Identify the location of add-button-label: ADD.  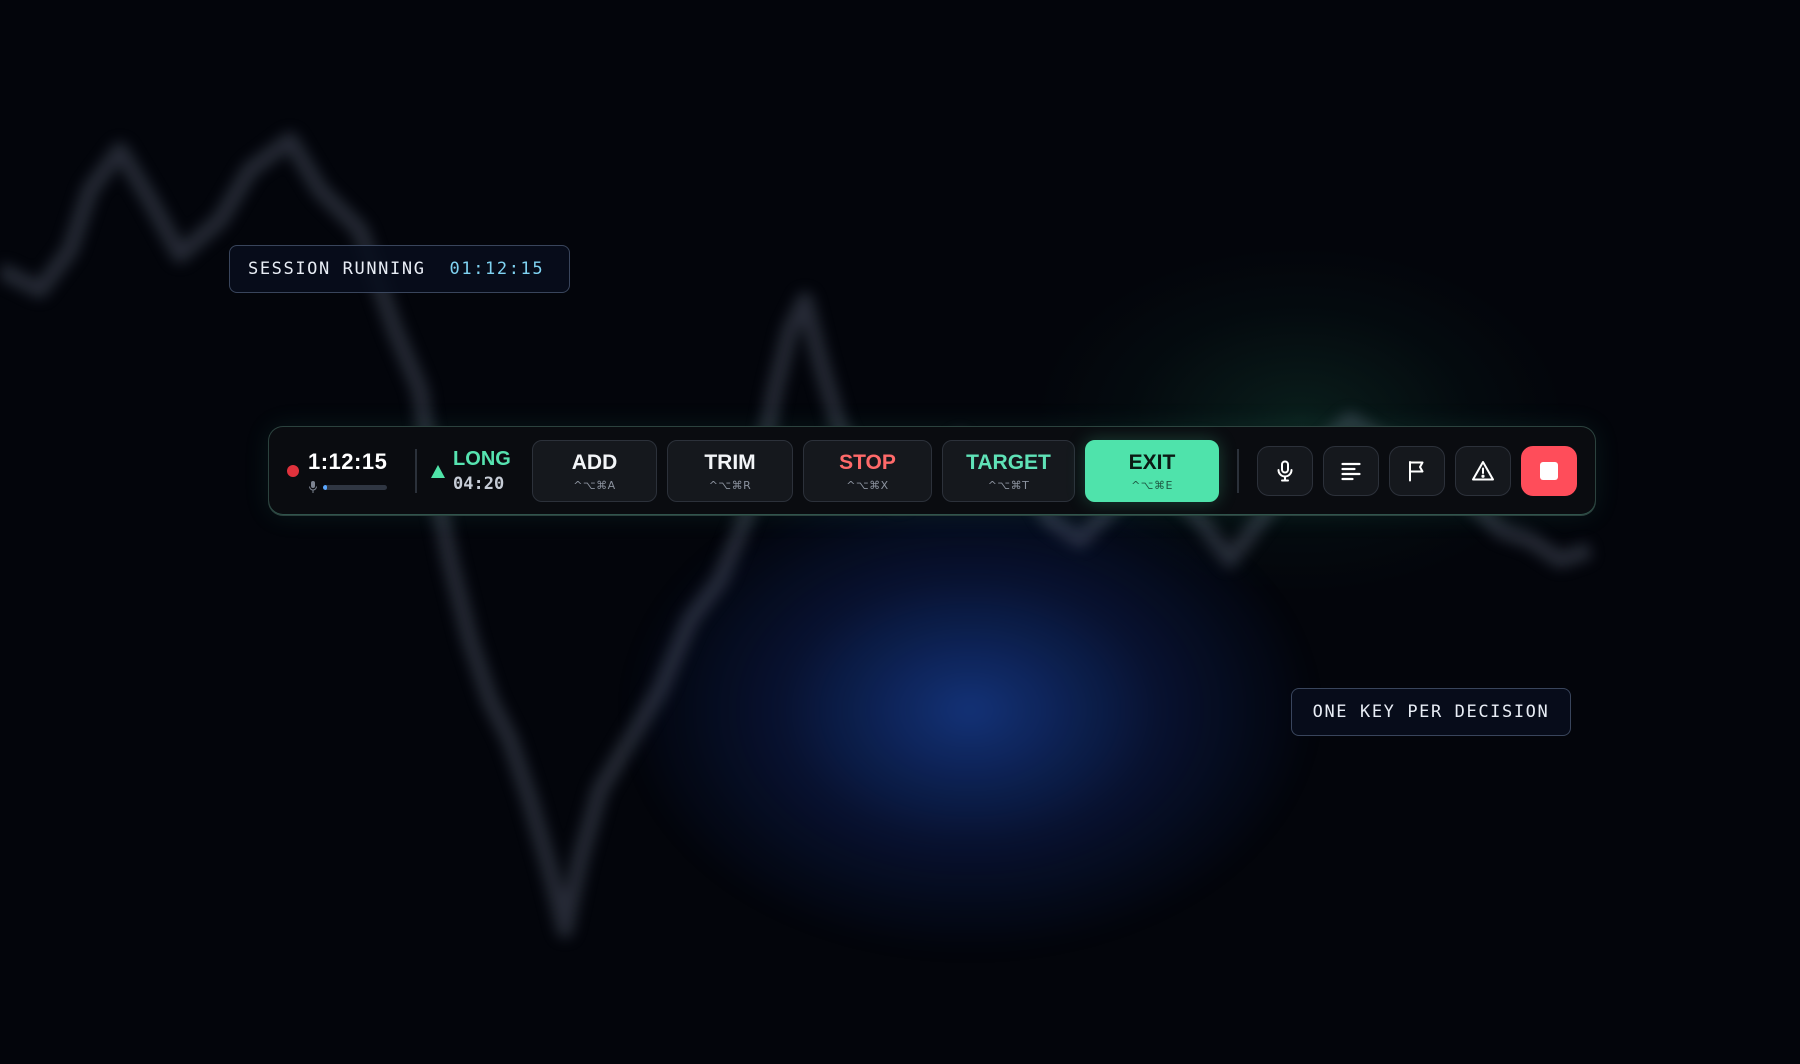
(594, 462).